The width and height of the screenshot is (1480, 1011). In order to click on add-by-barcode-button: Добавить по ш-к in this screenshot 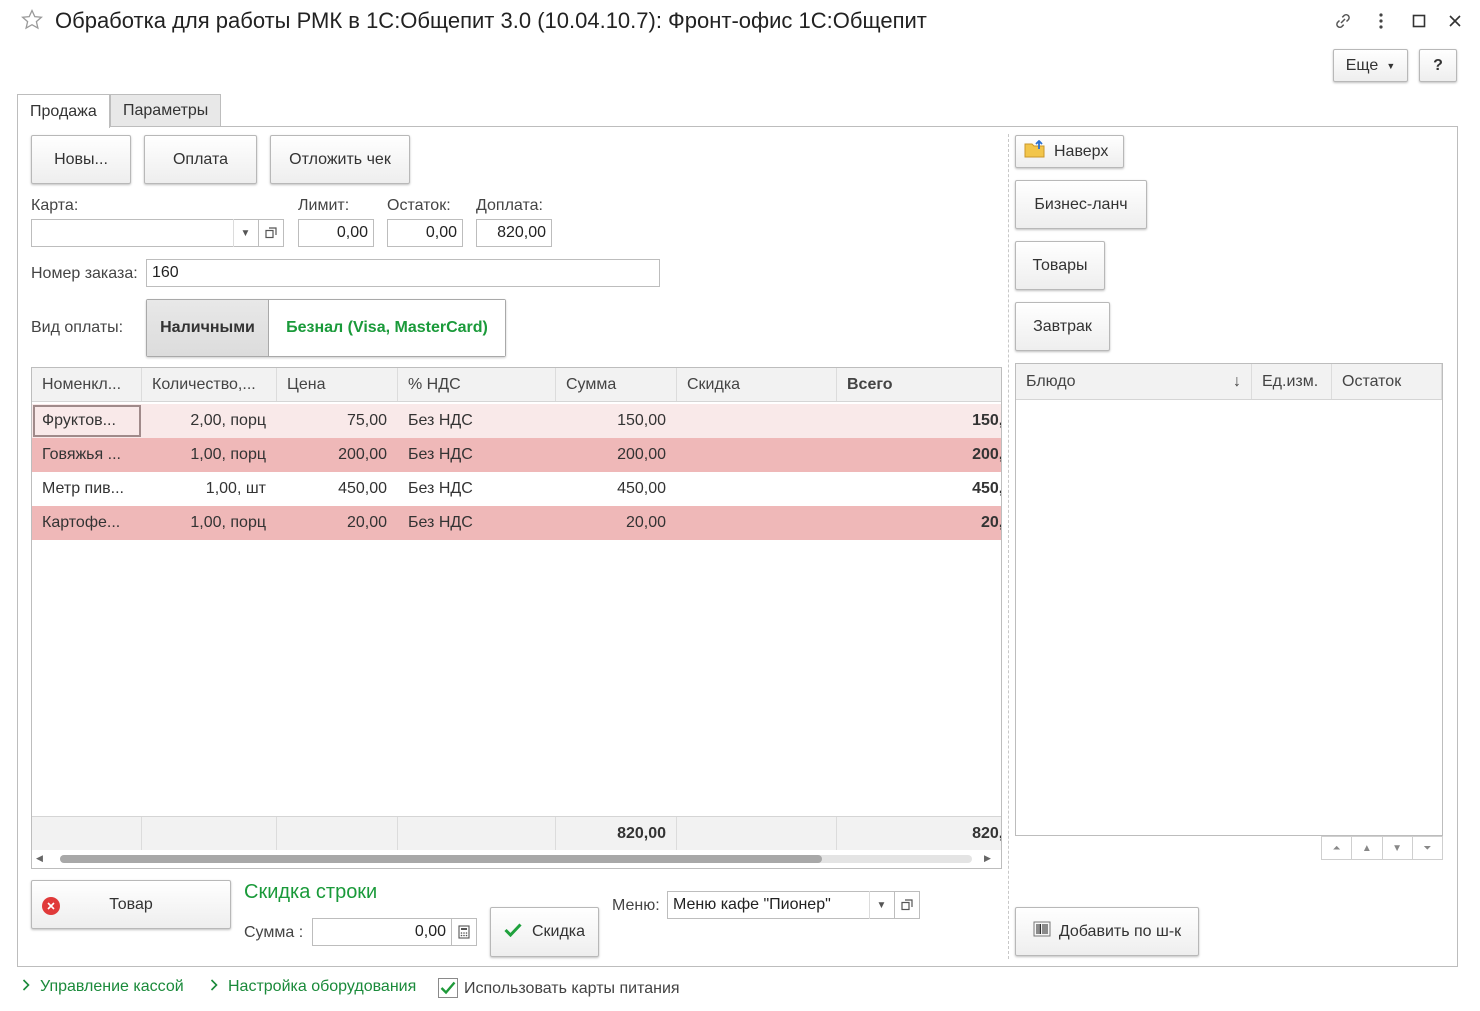, I will do `click(1107, 931)`.